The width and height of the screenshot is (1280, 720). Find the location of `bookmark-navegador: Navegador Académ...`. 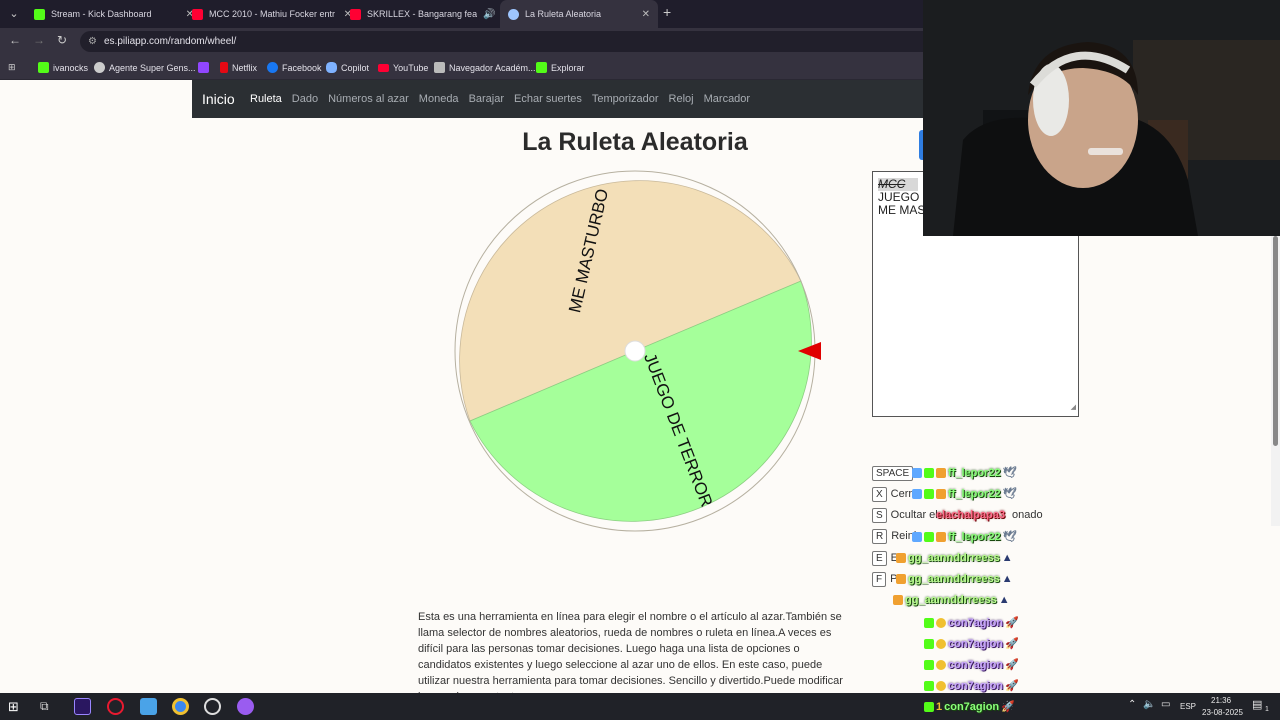

bookmark-navegador: Navegador Académ... is located at coordinates (485, 67).